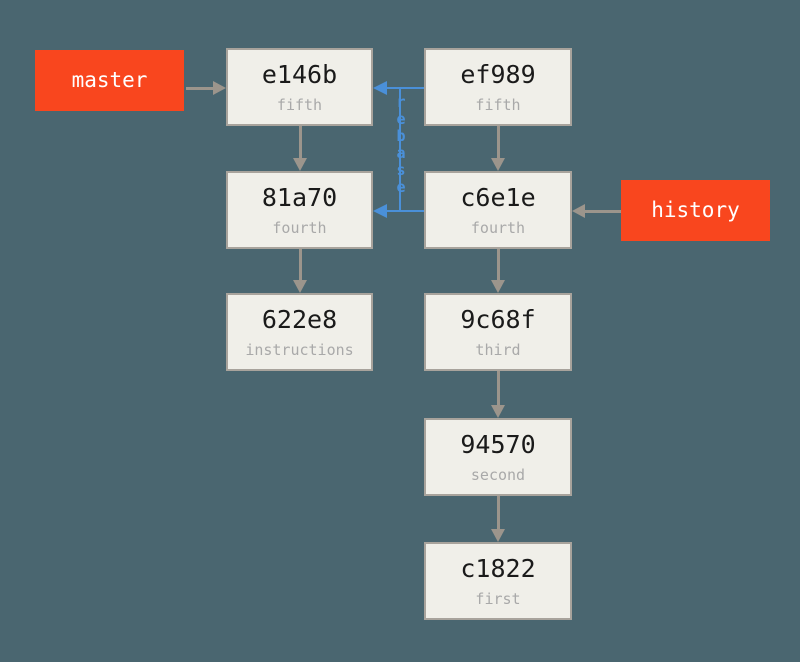  What do you see at coordinates (401, 153) in the screenshot?
I see `rebase-letter-a: a` at bounding box center [401, 153].